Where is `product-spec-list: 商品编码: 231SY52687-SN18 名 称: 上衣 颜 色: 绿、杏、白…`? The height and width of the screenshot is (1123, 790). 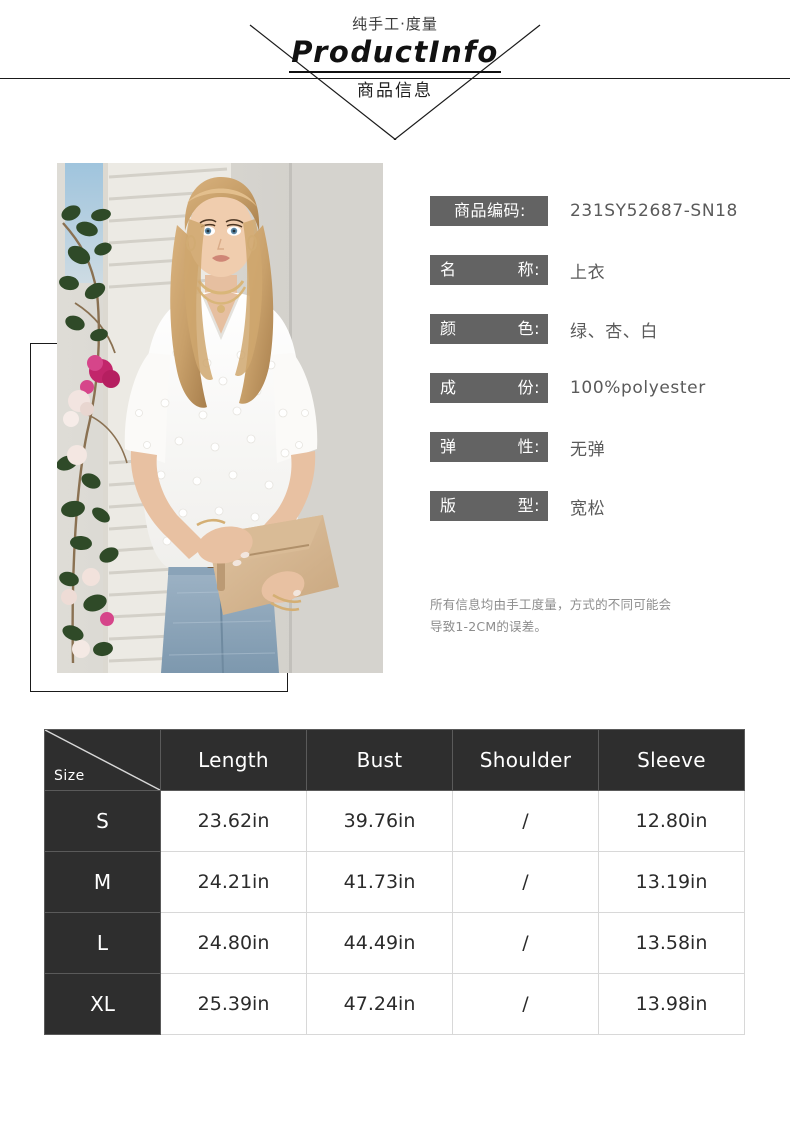 product-spec-list: 商品编码: 231SY52687-SN18 名 称: 上衣 颜 色: 绿、杏、白… is located at coordinates (605, 373).